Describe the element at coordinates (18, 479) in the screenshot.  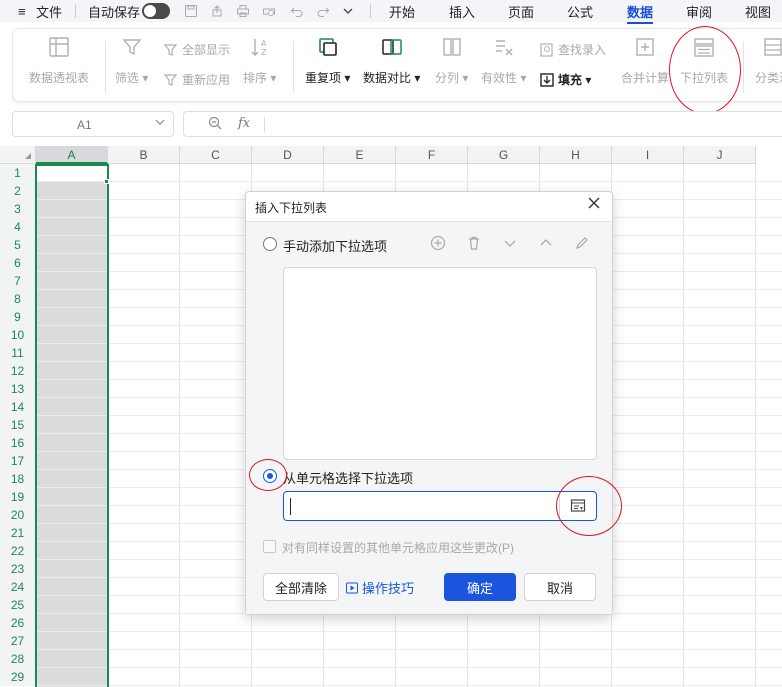
I see `row-header-18: 18` at that location.